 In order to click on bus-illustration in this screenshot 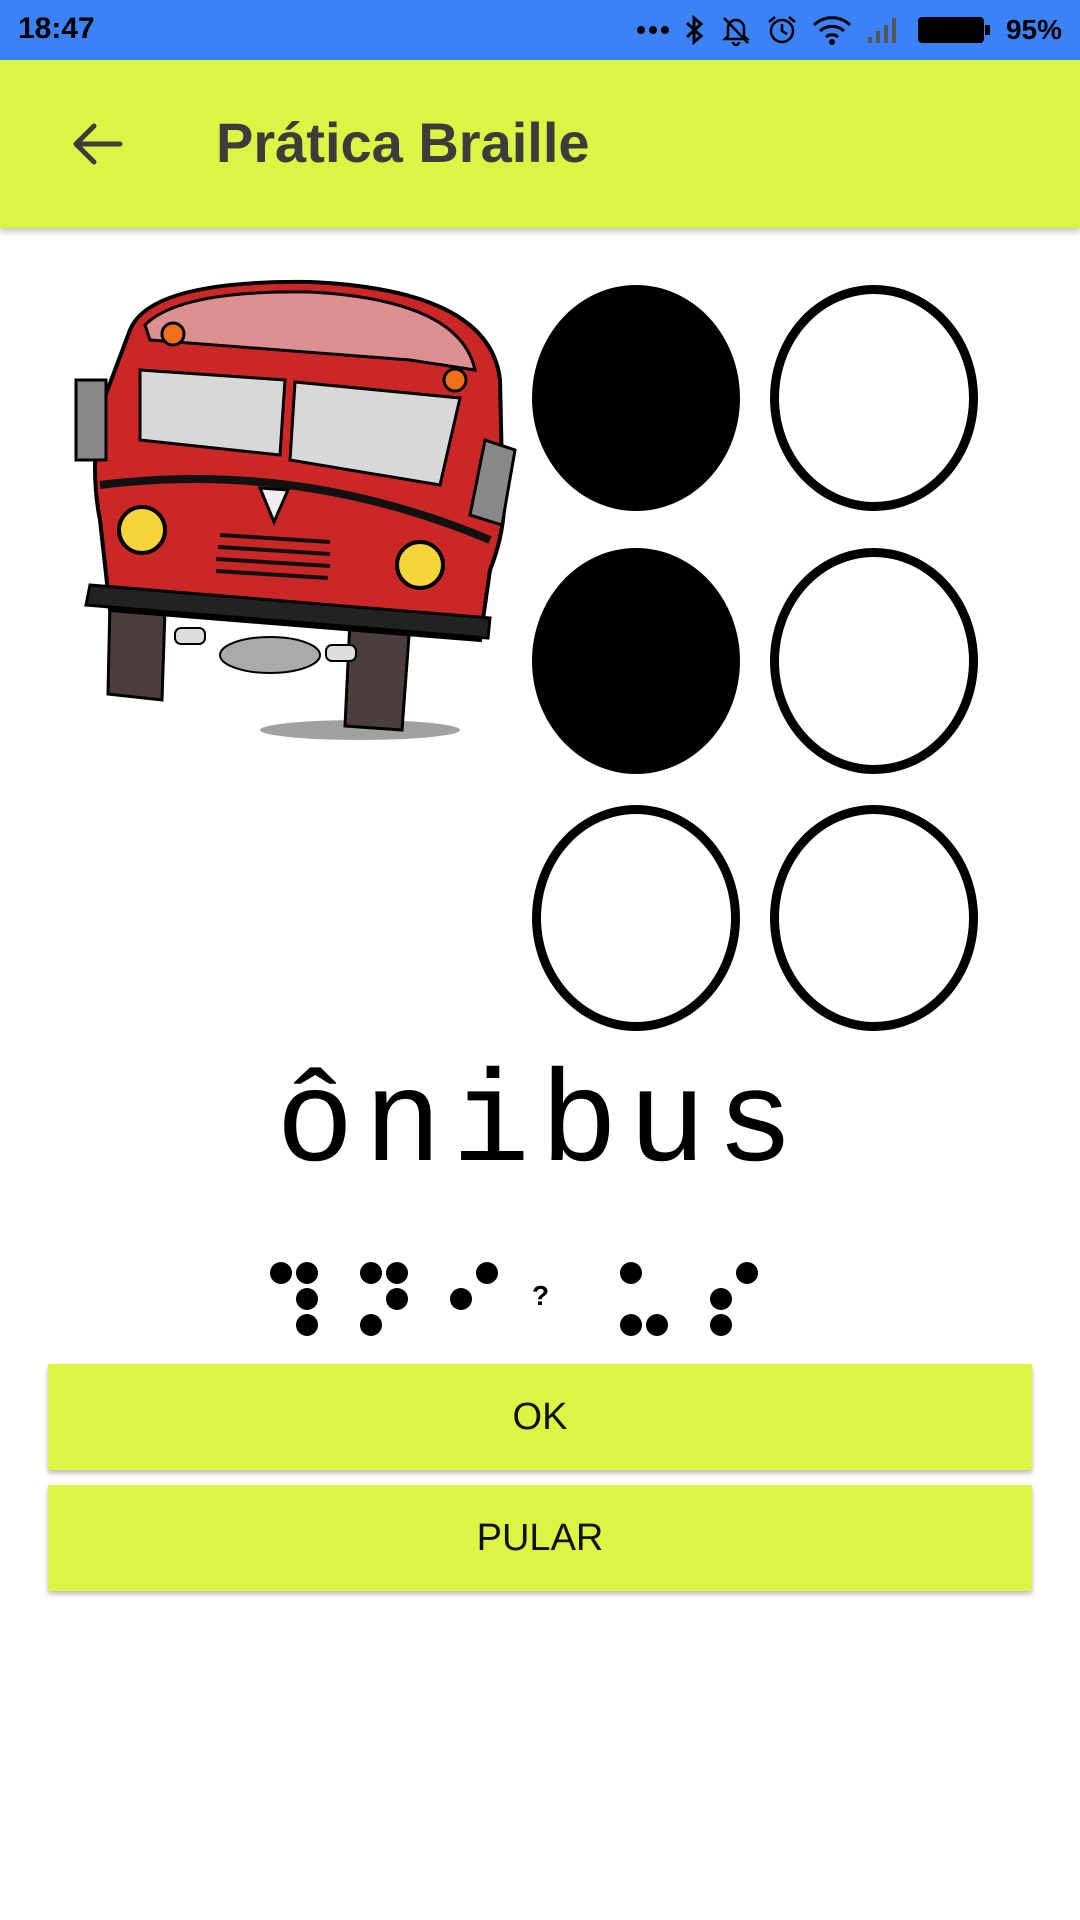, I will do `click(300, 510)`.